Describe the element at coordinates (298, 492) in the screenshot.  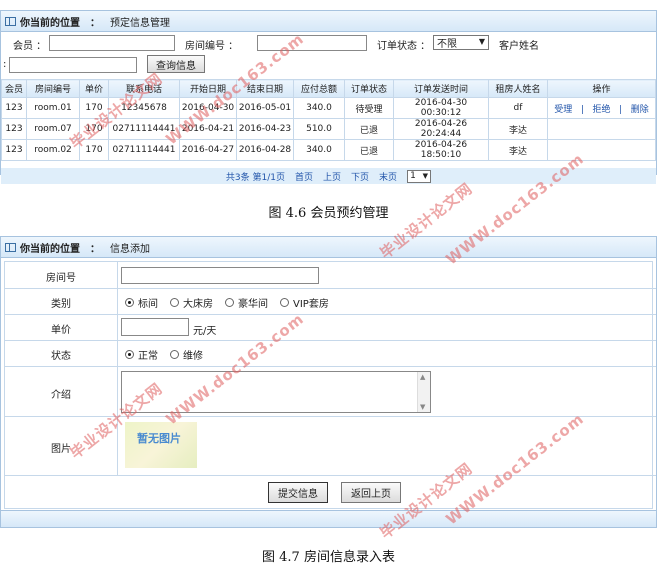
I see `submit-button: 提交信息` at that location.